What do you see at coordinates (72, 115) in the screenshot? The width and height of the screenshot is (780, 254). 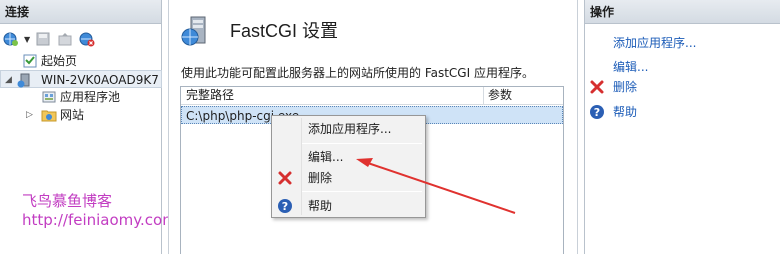 I see `tree-item-label: 网站` at bounding box center [72, 115].